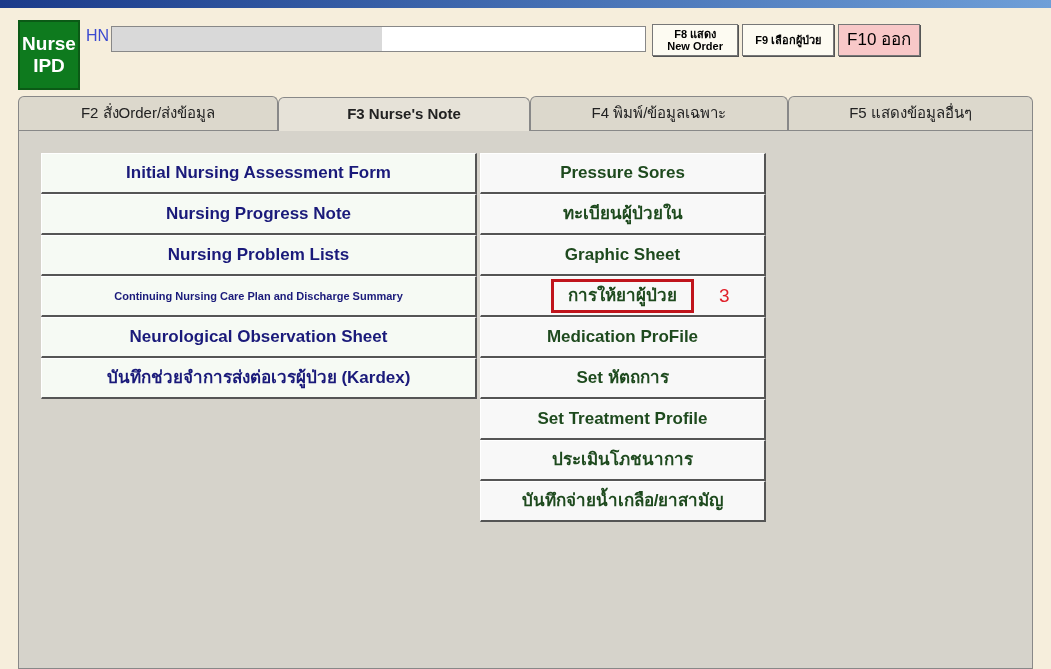 The width and height of the screenshot is (1051, 669). What do you see at coordinates (49, 44) in the screenshot?
I see `badge-line: Nurse` at bounding box center [49, 44].